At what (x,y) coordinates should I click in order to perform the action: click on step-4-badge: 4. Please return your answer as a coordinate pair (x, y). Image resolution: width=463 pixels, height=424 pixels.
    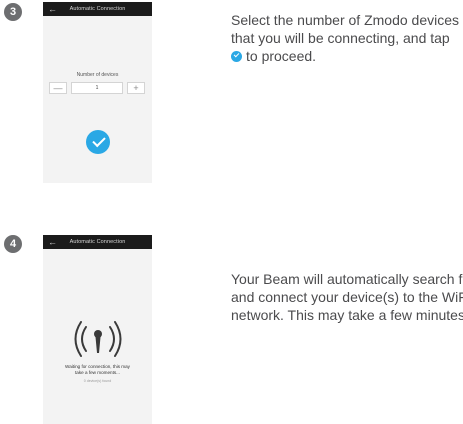
    Looking at the image, I should click on (13, 244).